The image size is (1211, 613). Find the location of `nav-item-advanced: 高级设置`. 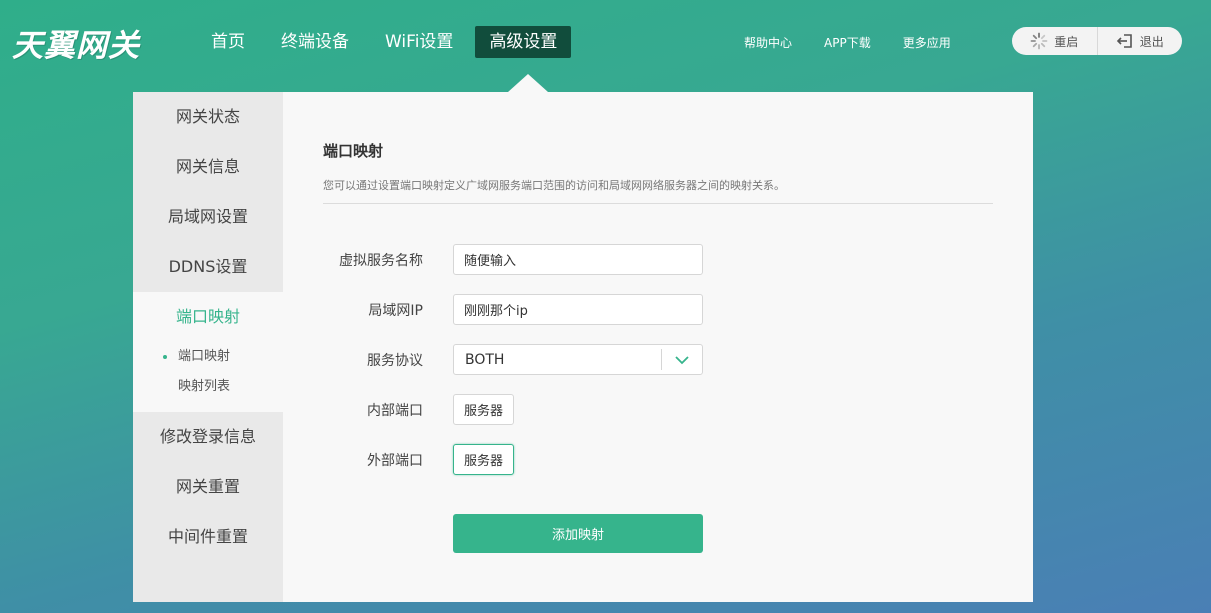

nav-item-advanced: 高级设置 is located at coordinates (523, 42).